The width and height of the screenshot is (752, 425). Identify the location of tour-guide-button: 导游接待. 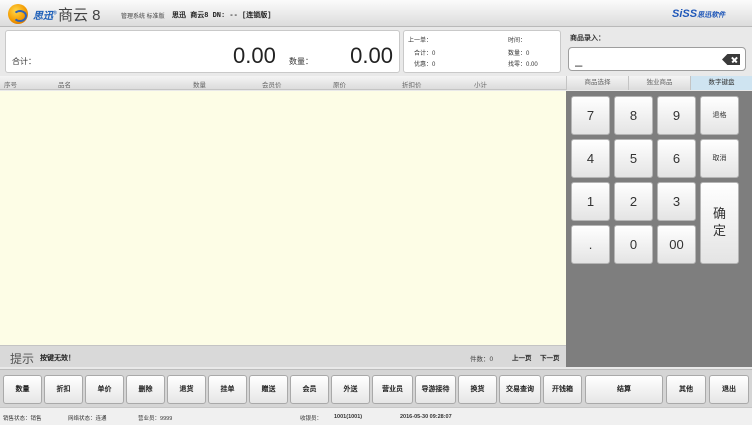
(435, 389).